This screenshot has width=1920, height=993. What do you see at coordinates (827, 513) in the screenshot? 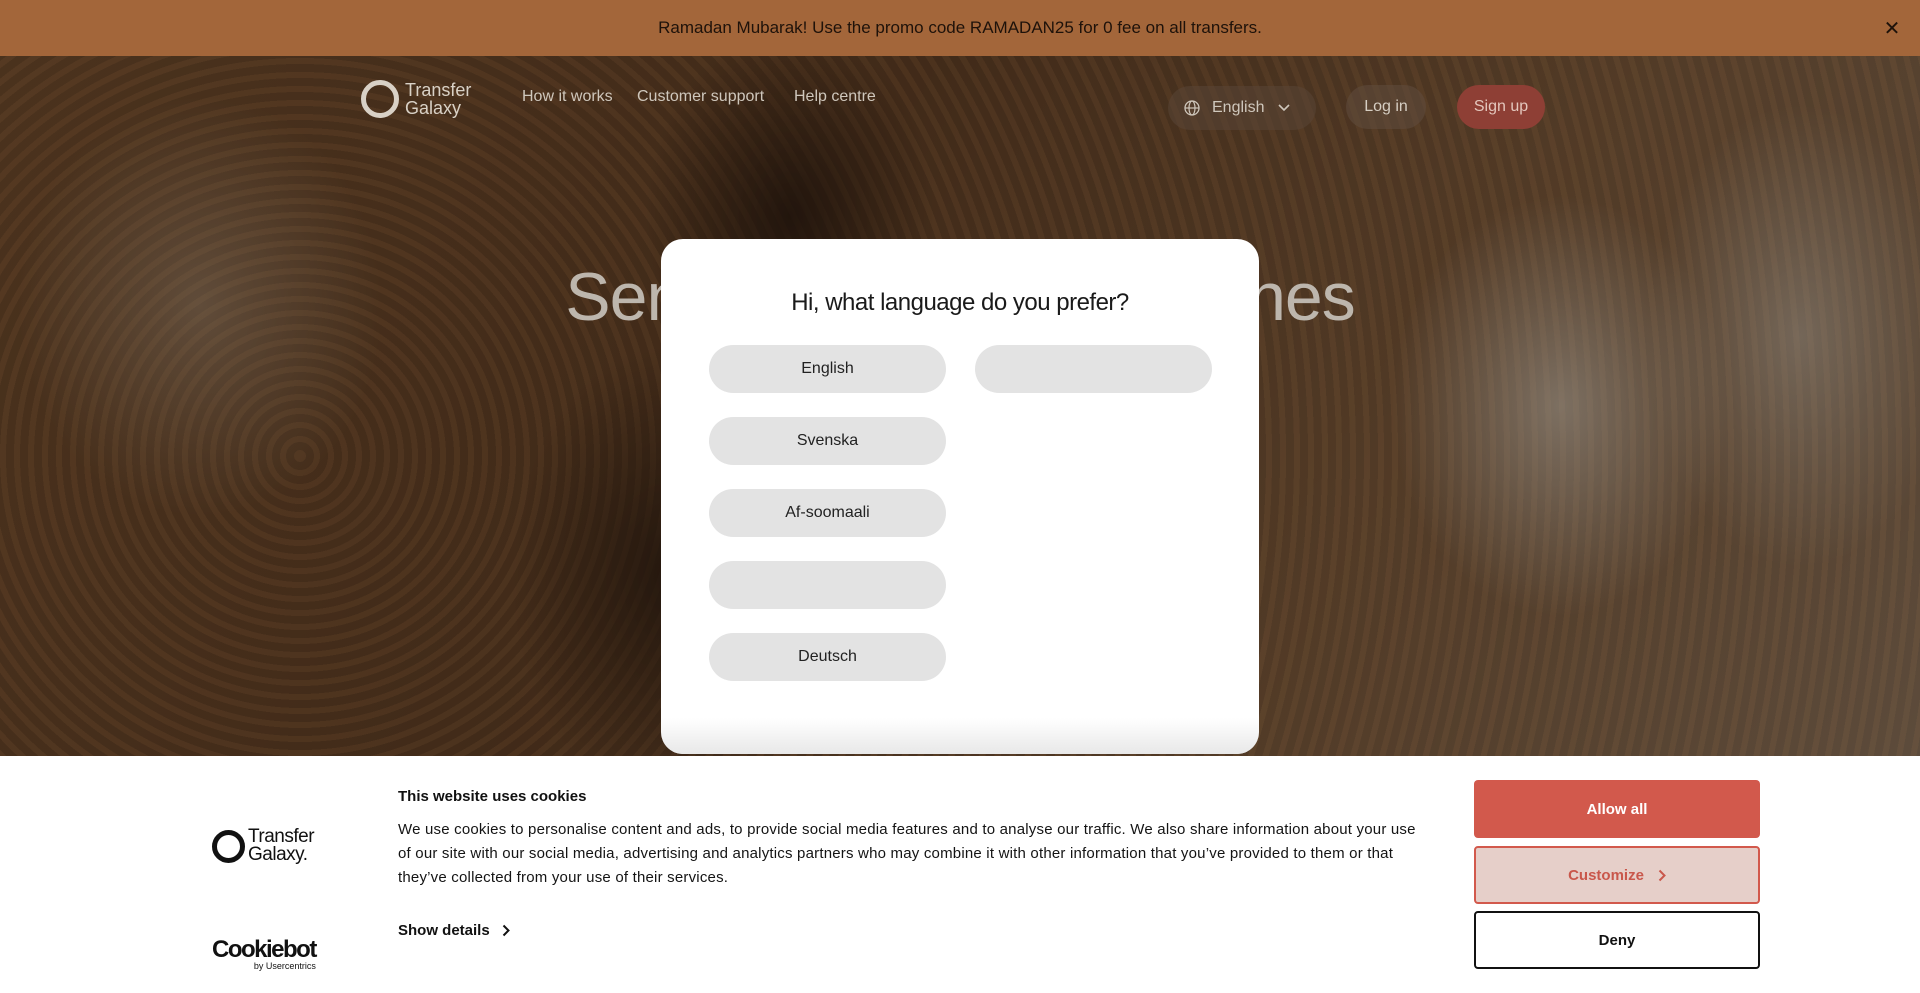
I see `language-option-af-soomaali: Af-soomaali` at bounding box center [827, 513].